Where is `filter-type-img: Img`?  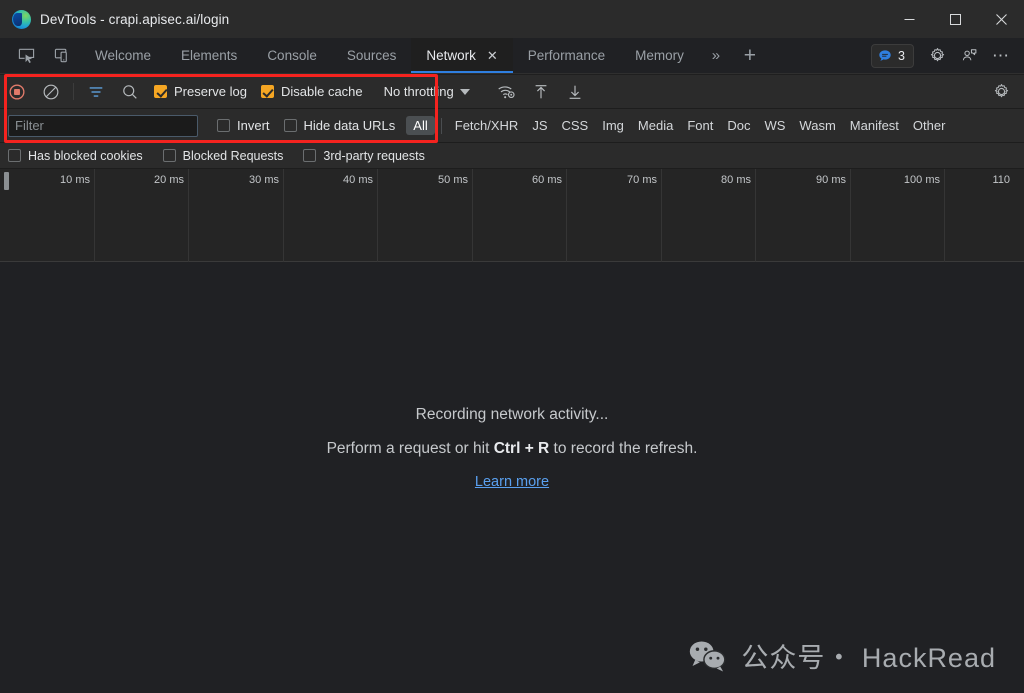 filter-type-img: Img is located at coordinates (613, 125).